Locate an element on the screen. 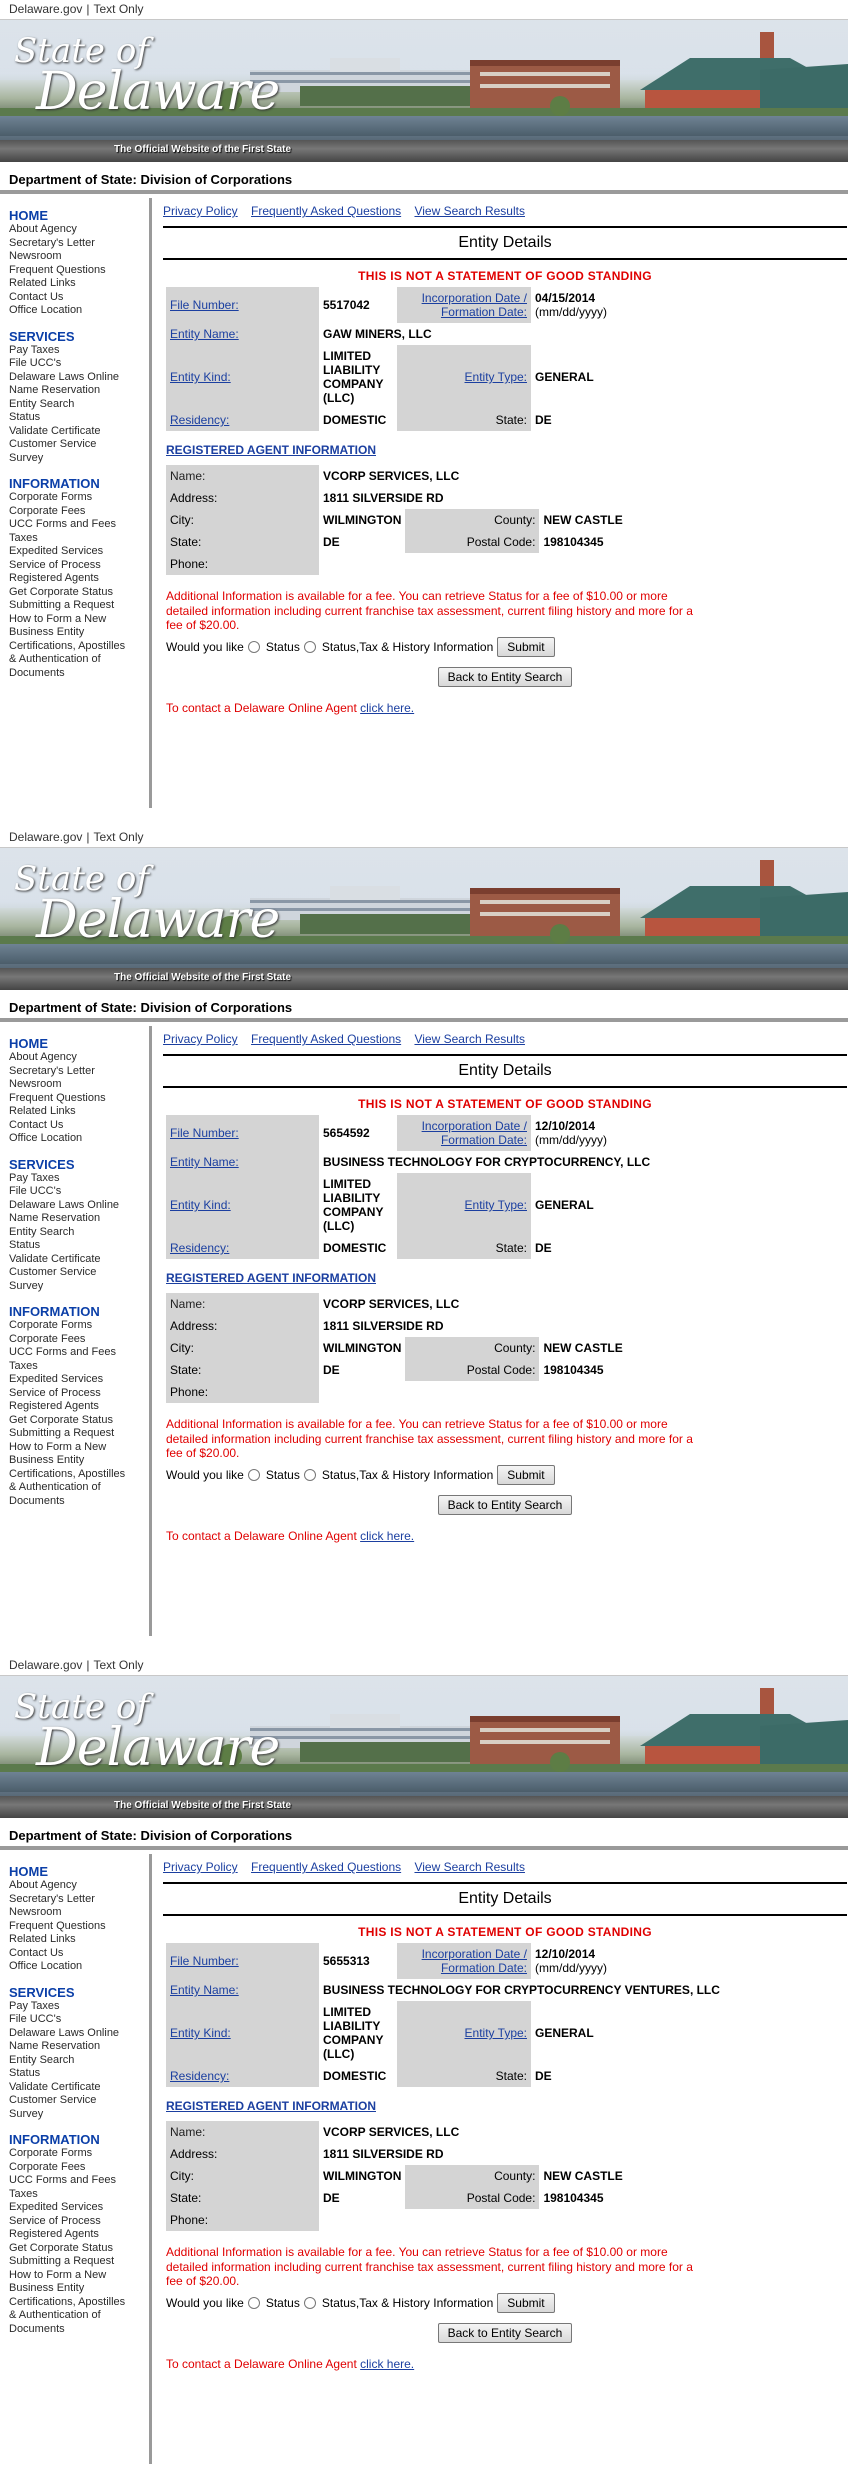 The height and width of the screenshot is (2485, 848). nav-item-information: Submitting a Request is located at coordinates (79, 1434).